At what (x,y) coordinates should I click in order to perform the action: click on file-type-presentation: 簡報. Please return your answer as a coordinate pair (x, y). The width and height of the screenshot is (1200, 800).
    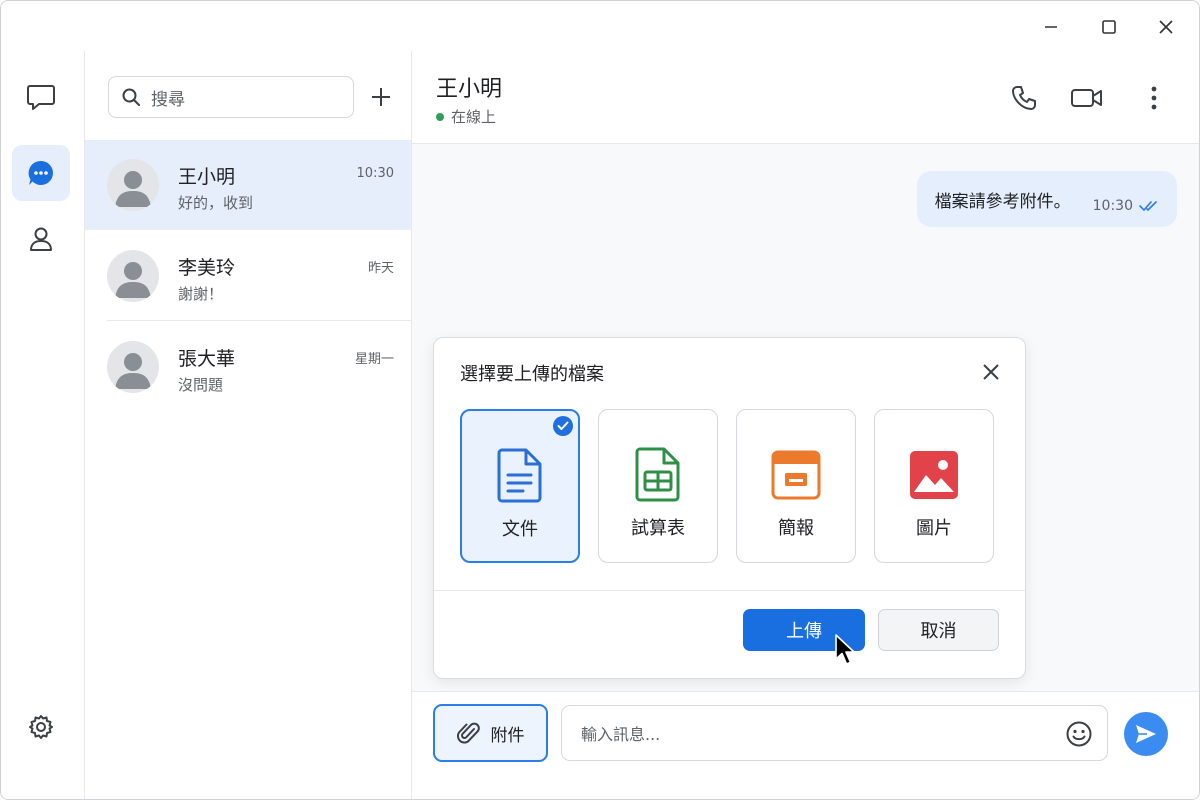
    Looking at the image, I should click on (796, 486).